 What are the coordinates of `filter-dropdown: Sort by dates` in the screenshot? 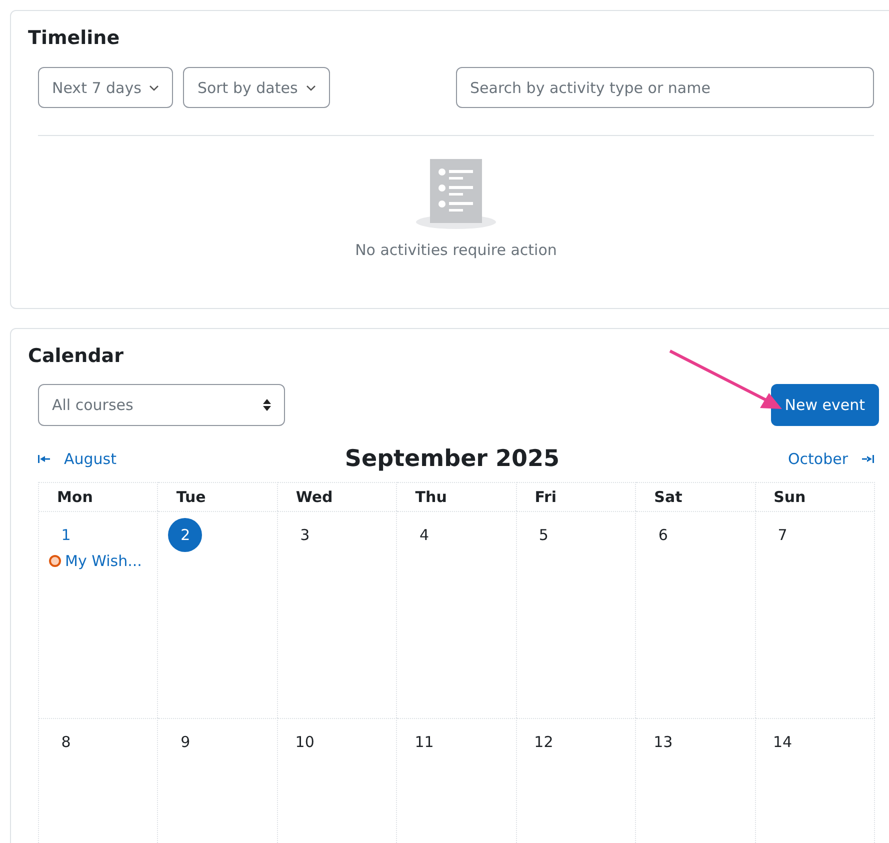 It's located at (256, 87).